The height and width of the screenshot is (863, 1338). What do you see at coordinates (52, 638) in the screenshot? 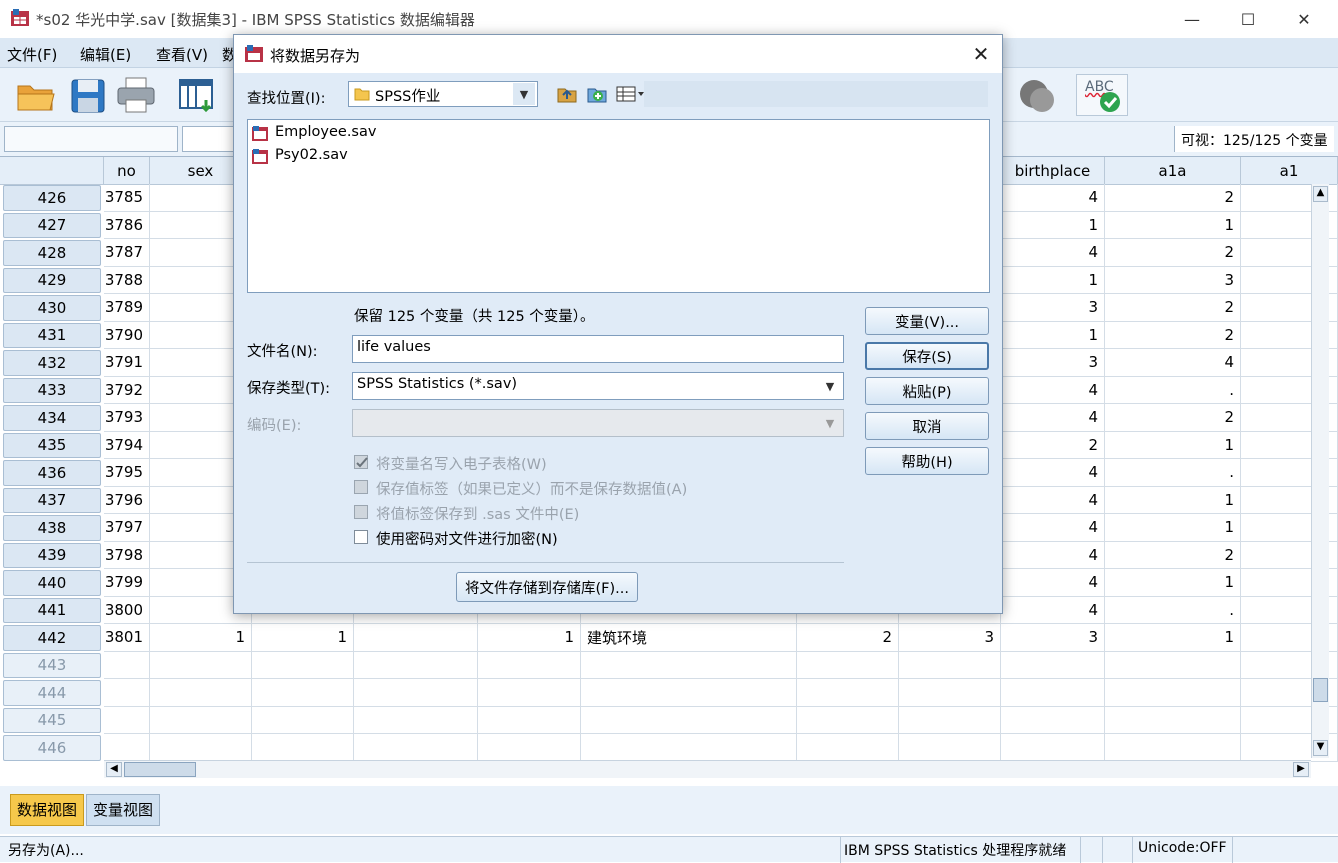
I see `row-header: 442` at bounding box center [52, 638].